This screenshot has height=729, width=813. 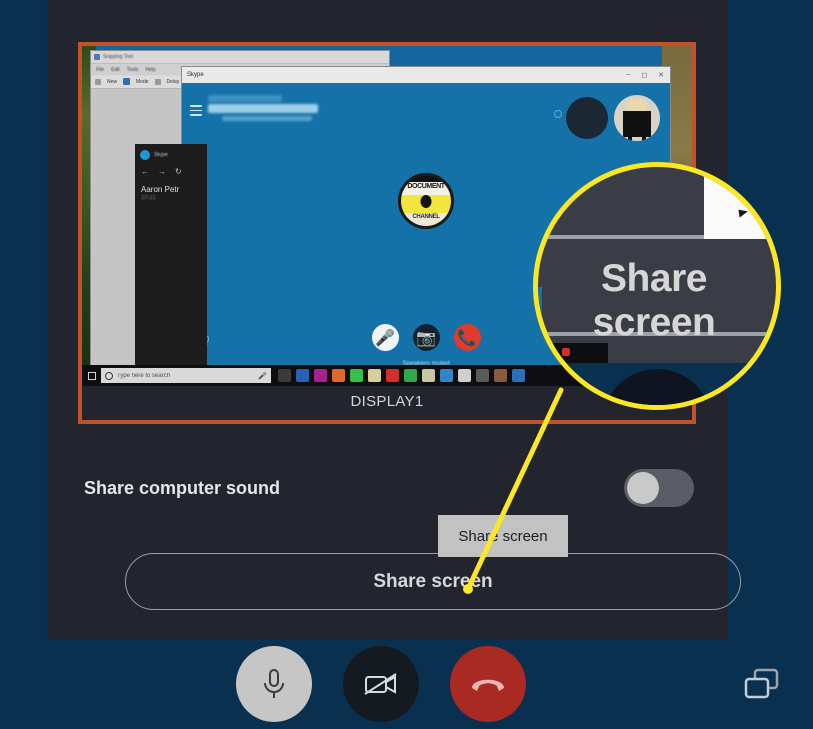 What do you see at coordinates (338, 375) in the screenshot?
I see `taskbar-icon-firefox` at bounding box center [338, 375].